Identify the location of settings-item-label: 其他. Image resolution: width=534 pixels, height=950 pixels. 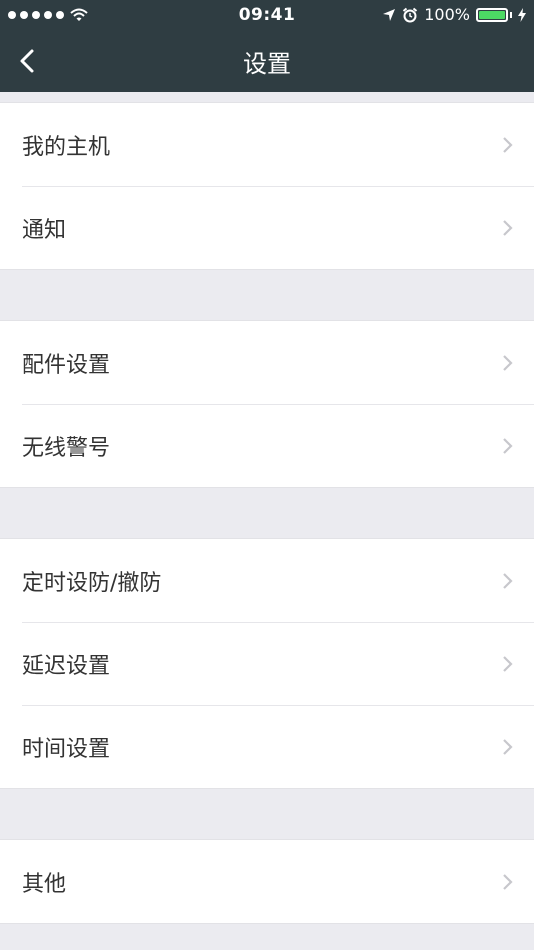
(44, 884).